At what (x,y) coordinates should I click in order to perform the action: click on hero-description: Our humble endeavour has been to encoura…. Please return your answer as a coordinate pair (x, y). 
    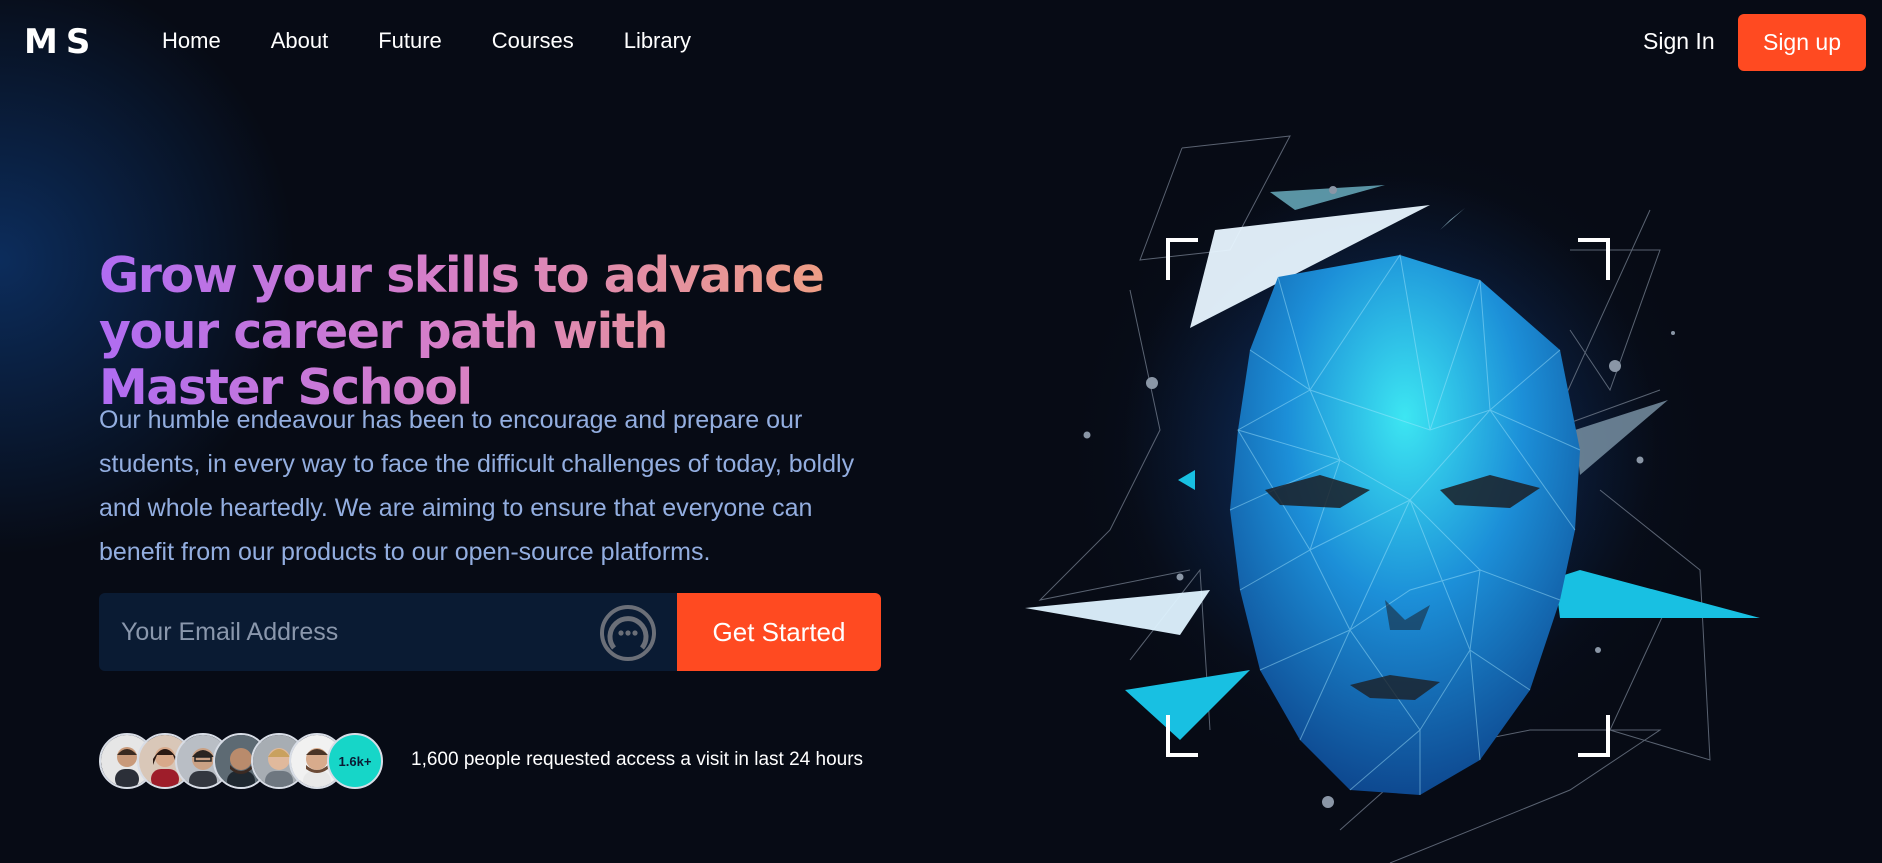
    Looking at the image, I should click on (477, 486).